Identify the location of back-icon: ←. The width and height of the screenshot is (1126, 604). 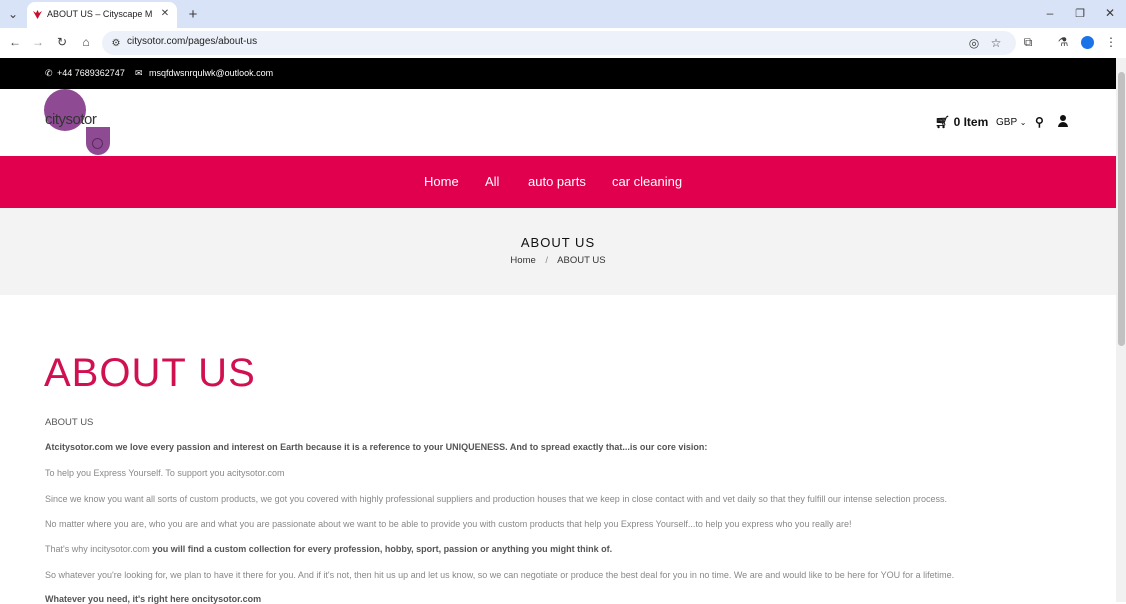
(15, 42).